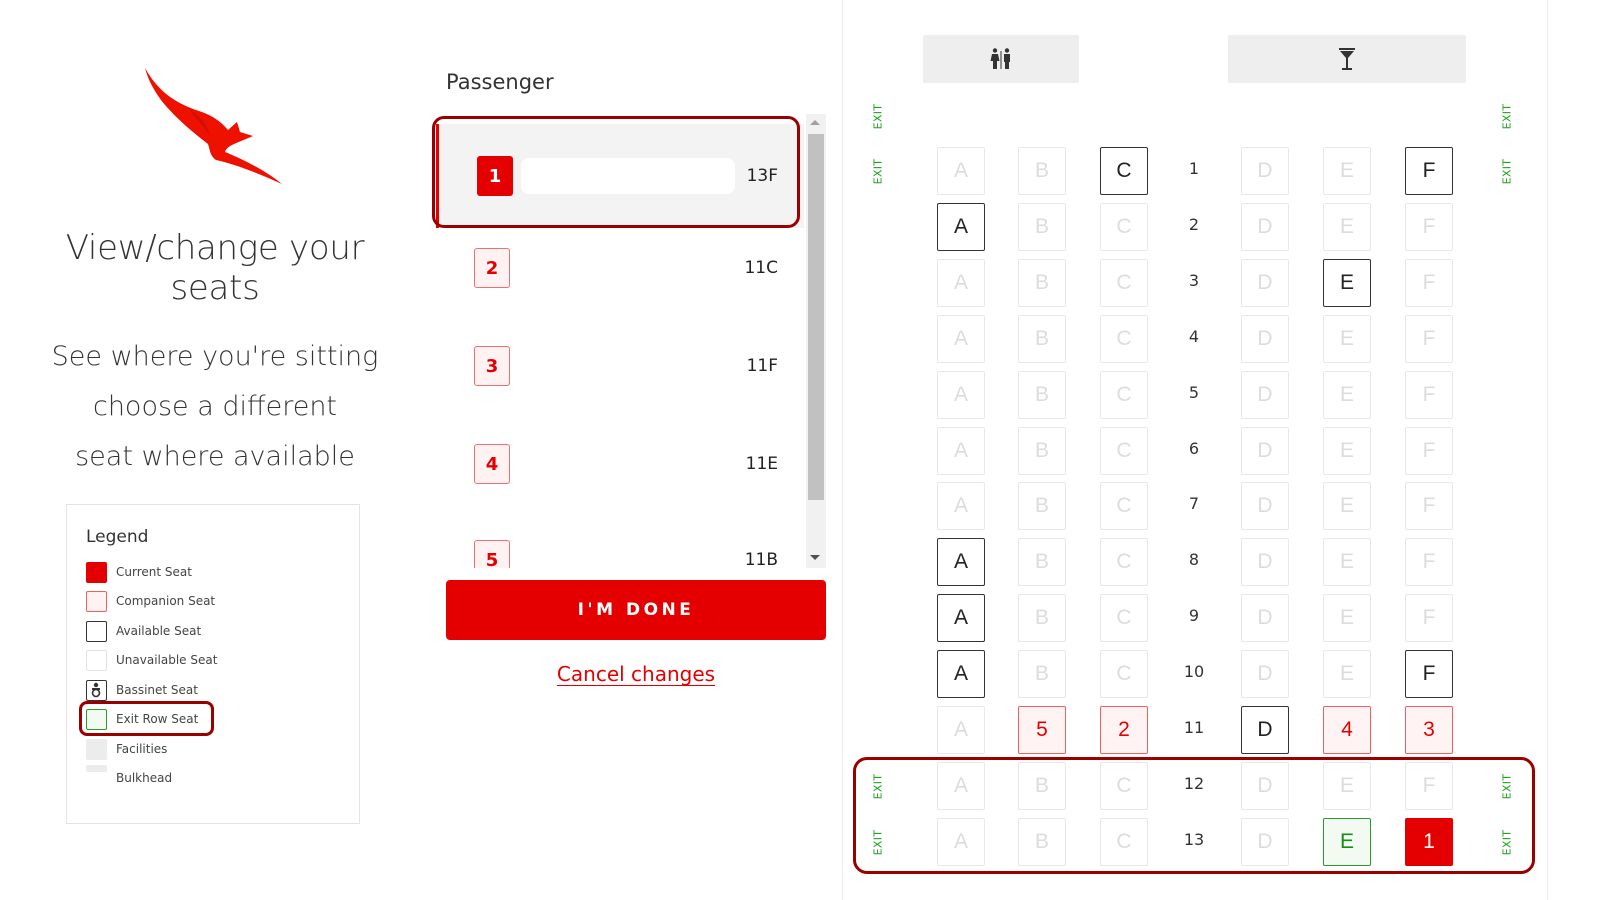 The width and height of the screenshot is (1600, 900). Describe the element at coordinates (1194, 559) in the screenshot. I see `row-number: 8` at that location.